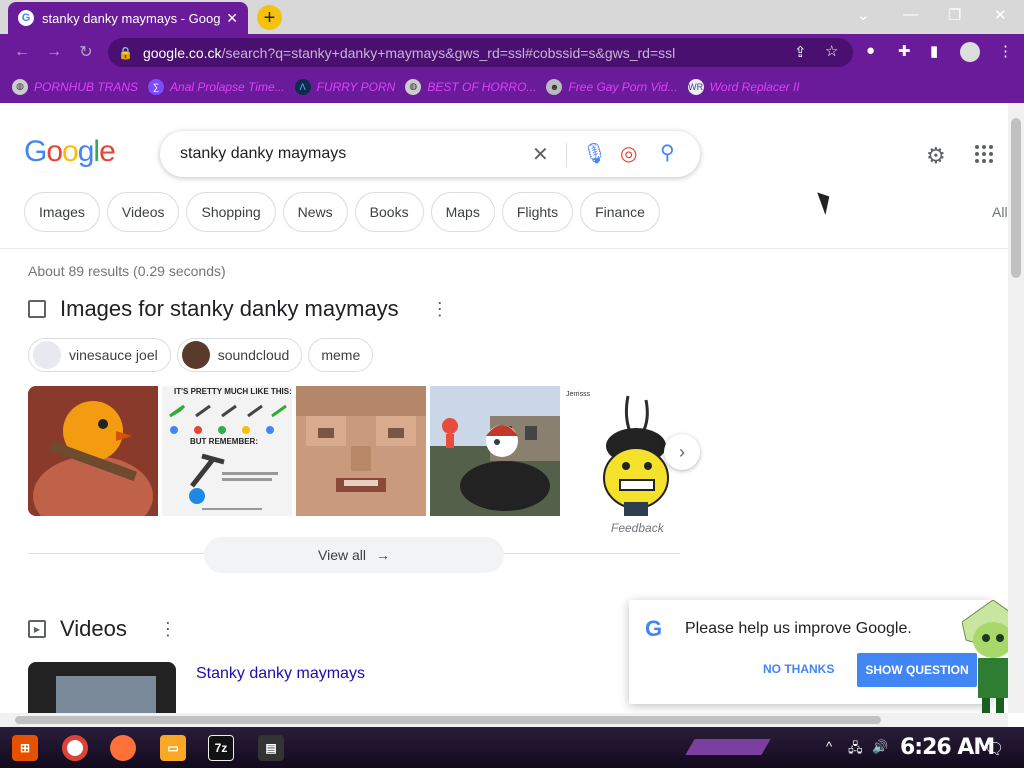  Describe the element at coordinates (99, 355) in the screenshot. I see `chip-vinesauce-joel: vinesauce joel` at that location.